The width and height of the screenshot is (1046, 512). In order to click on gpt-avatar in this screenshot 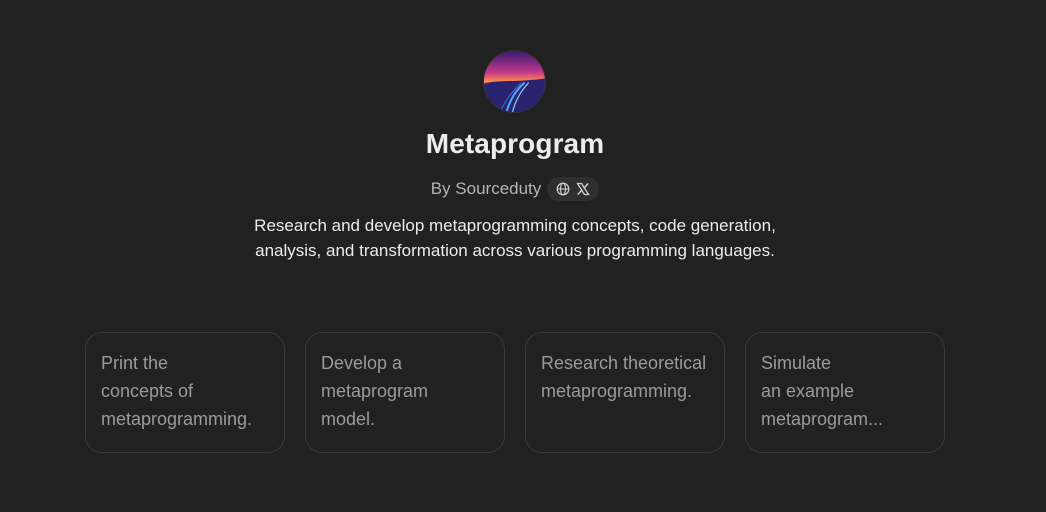, I will do `click(514, 81)`.